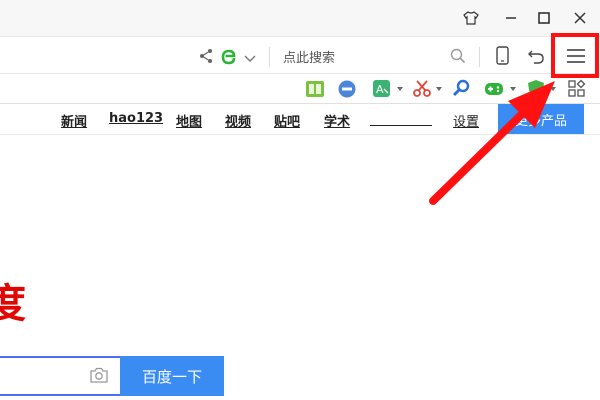  What do you see at coordinates (61, 376) in the screenshot?
I see `baidu-search-input` at bounding box center [61, 376].